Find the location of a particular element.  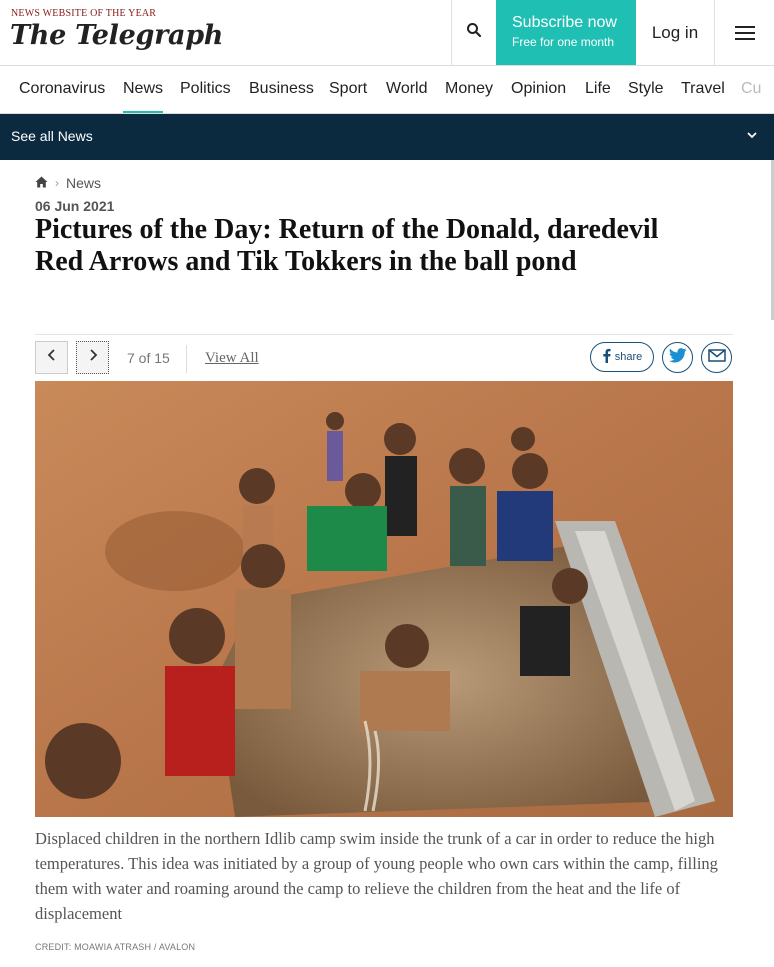

menu-button is located at coordinates (744, 32).